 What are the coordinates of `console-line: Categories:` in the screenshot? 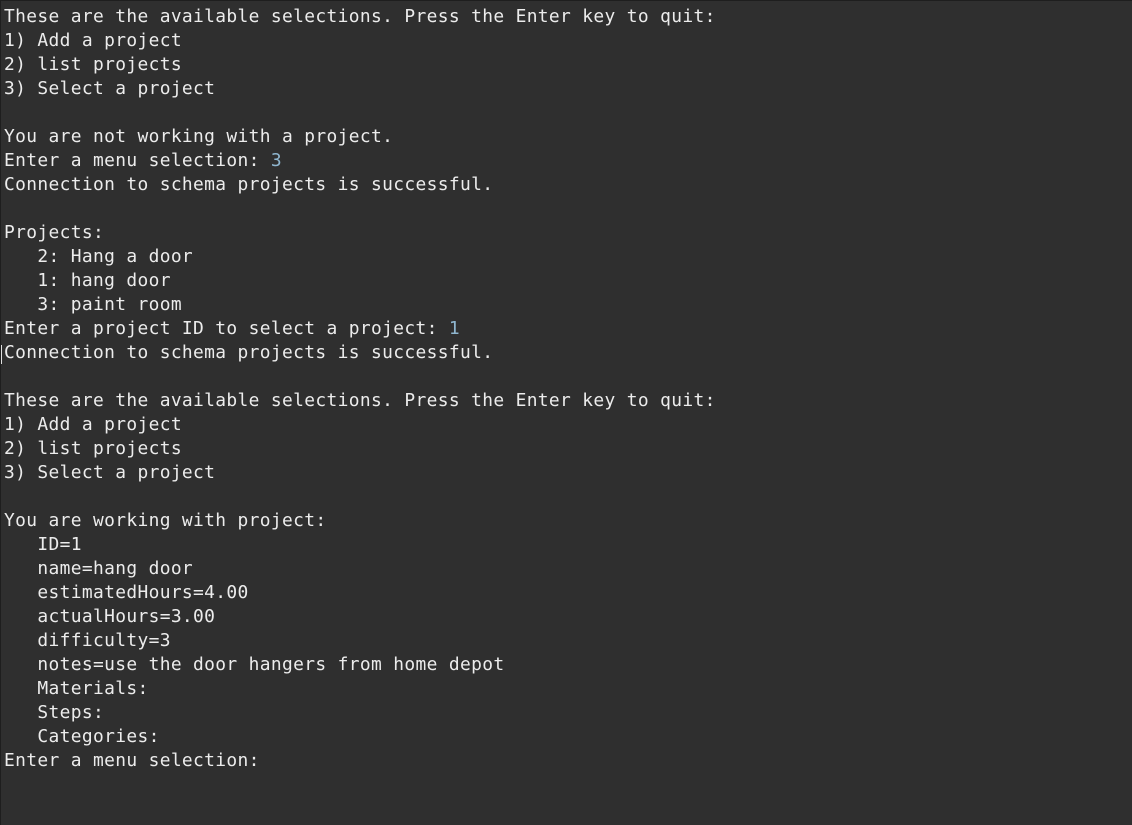 It's located at (360, 737).